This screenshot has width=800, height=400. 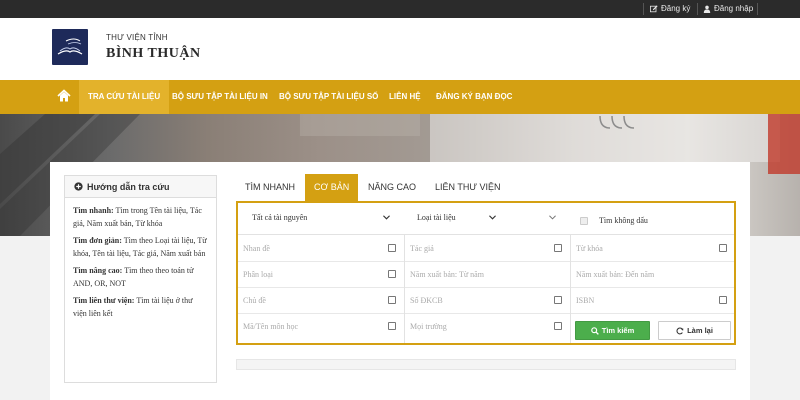 What do you see at coordinates (256, 248) in the screenshot?
I see `nhan-de-placeholder: Nhan đề` at bounding box center [256, 248].